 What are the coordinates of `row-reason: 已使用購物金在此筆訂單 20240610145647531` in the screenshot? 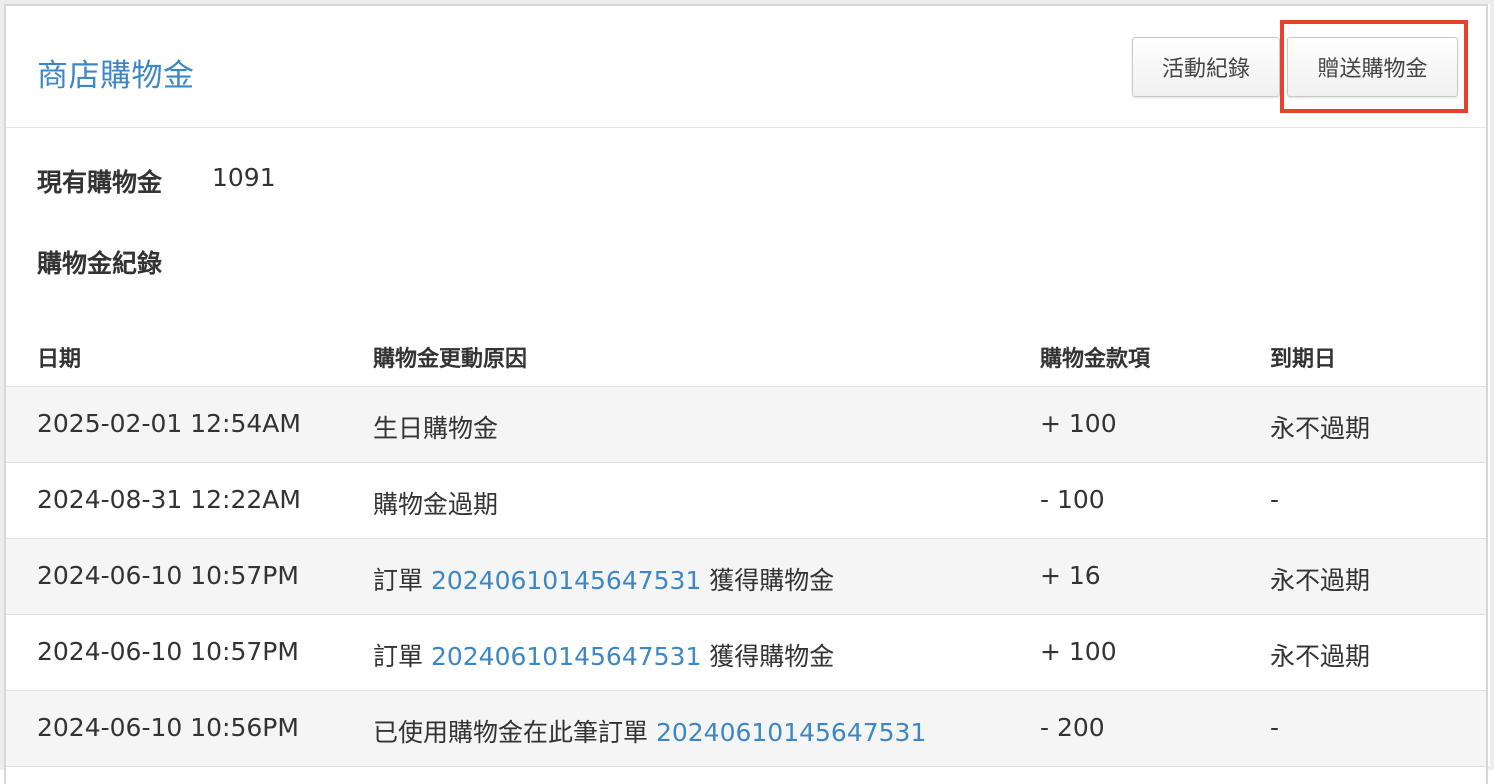 It's located at (649, 731).